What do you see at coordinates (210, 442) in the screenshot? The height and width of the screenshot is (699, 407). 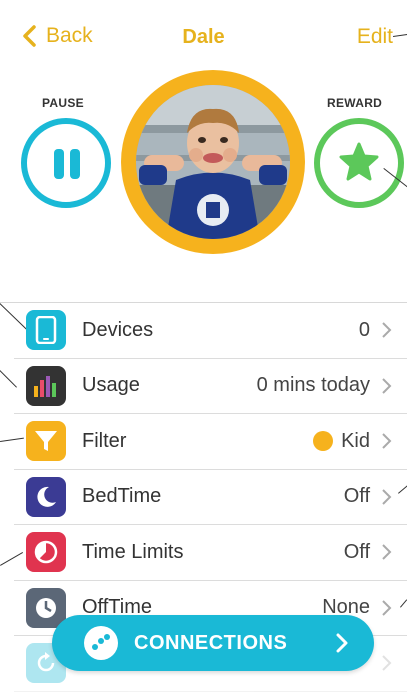 I see `settings-row-filter: Filter Kid` at bounding box center [210, 442].